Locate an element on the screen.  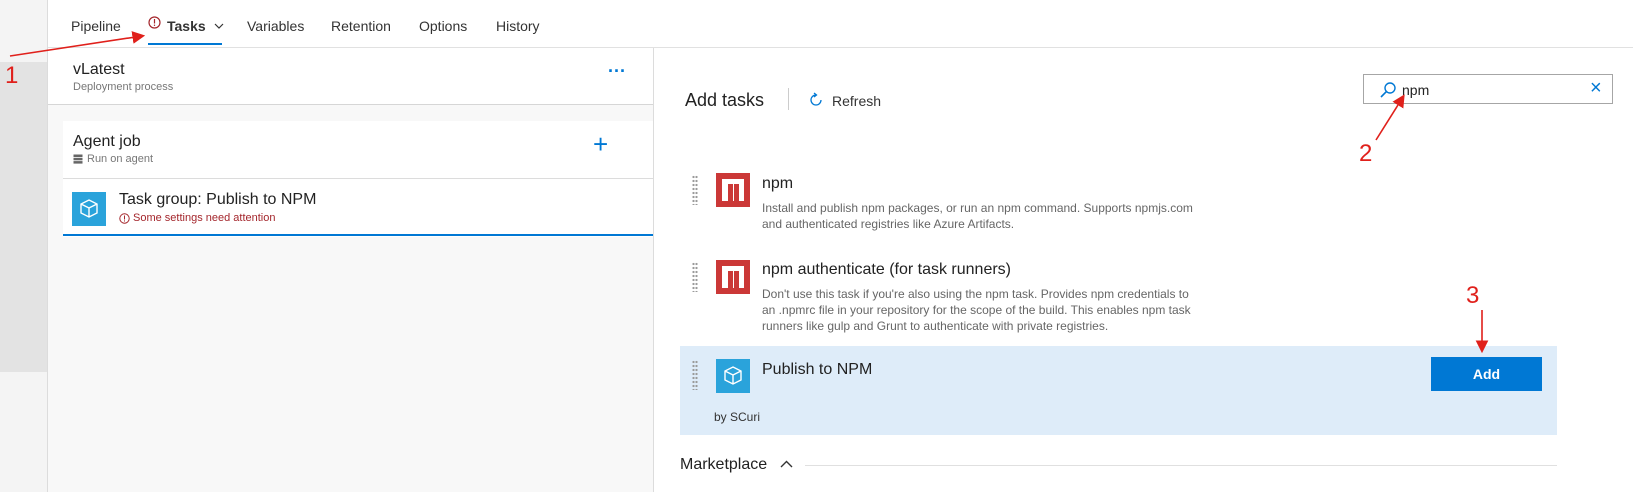
annotation-step-1: 1 is located at coordinates (12, 75).